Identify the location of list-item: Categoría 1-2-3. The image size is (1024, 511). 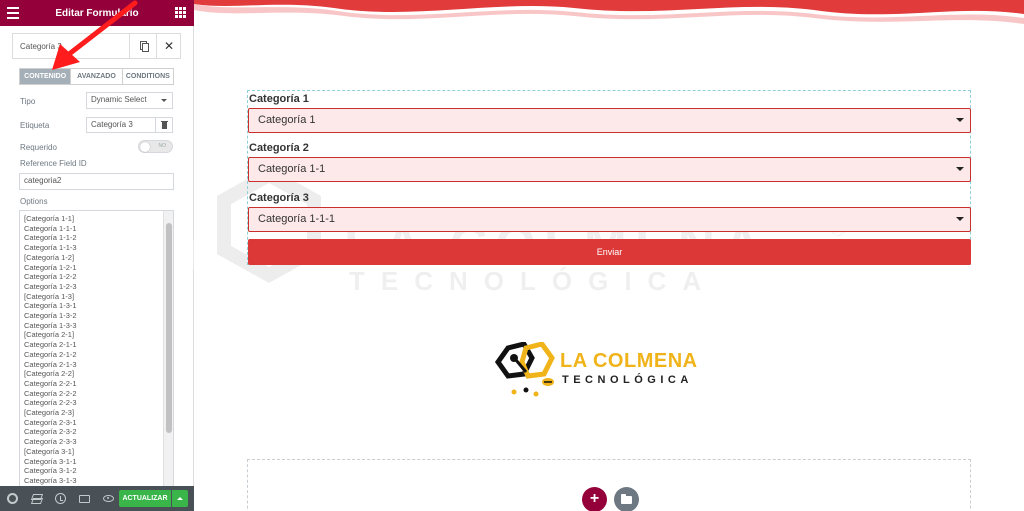
(50, 286).